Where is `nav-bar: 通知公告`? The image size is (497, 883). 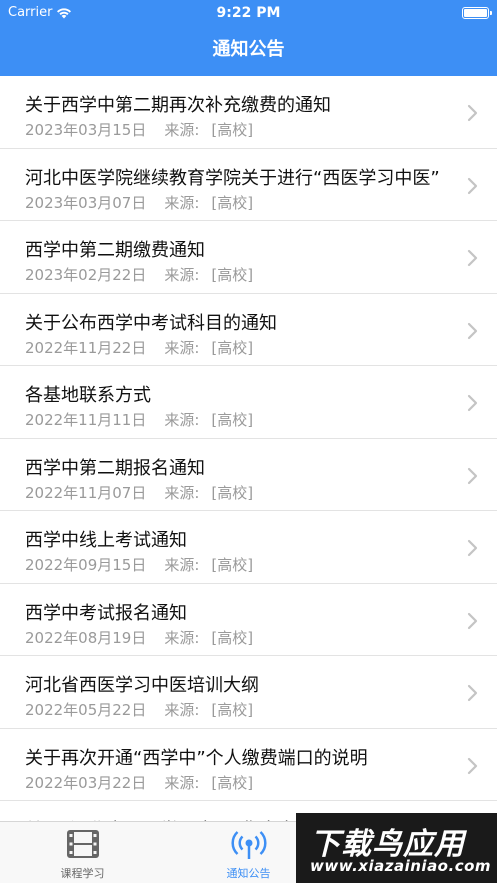 nav-bar: 通知公告 is located at coordinates (248, 52).